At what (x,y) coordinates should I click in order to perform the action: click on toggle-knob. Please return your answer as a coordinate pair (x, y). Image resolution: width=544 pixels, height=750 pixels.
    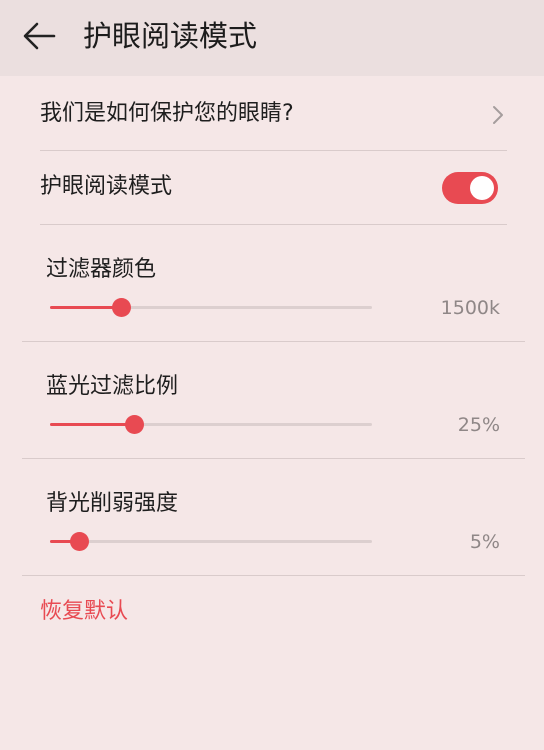
    Looking at the image, I should click on (482, 188).